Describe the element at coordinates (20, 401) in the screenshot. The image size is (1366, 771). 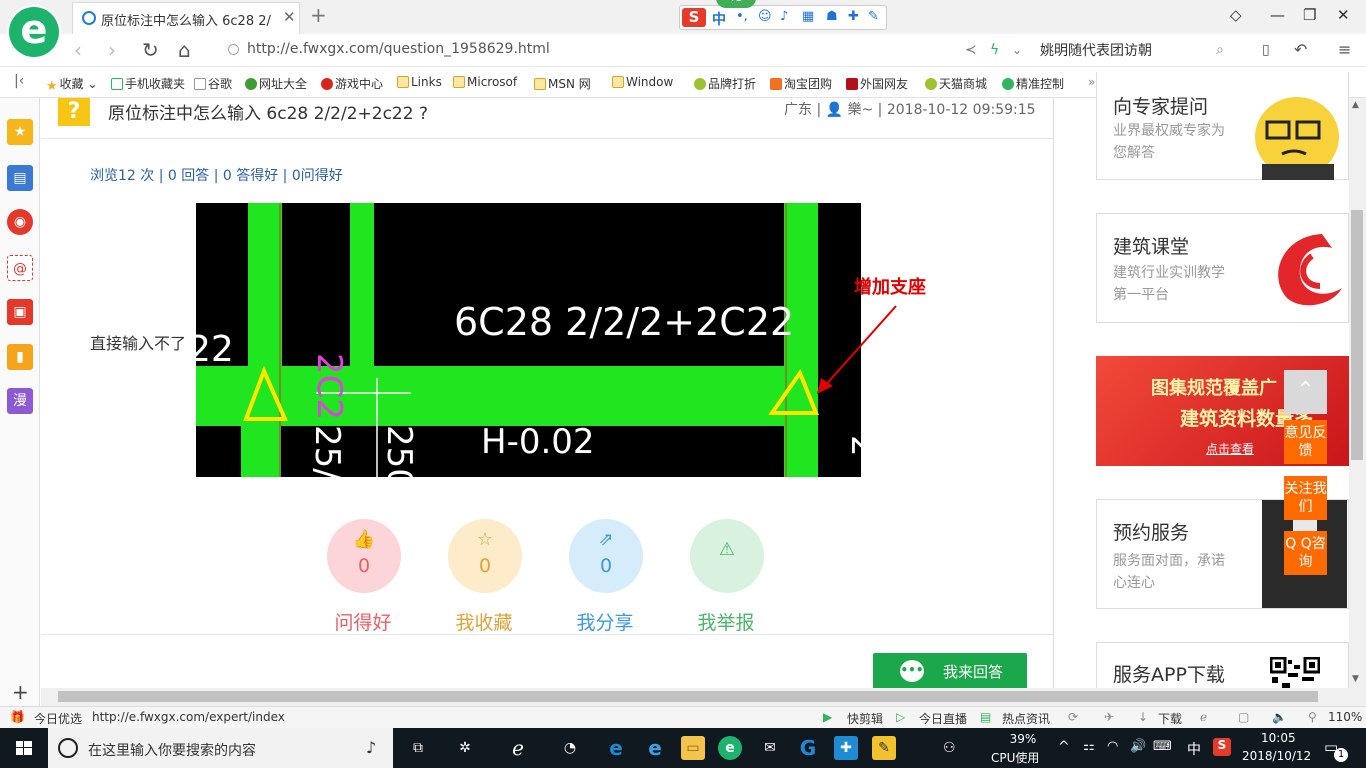
I see `comic-icon: 漫` at that location.